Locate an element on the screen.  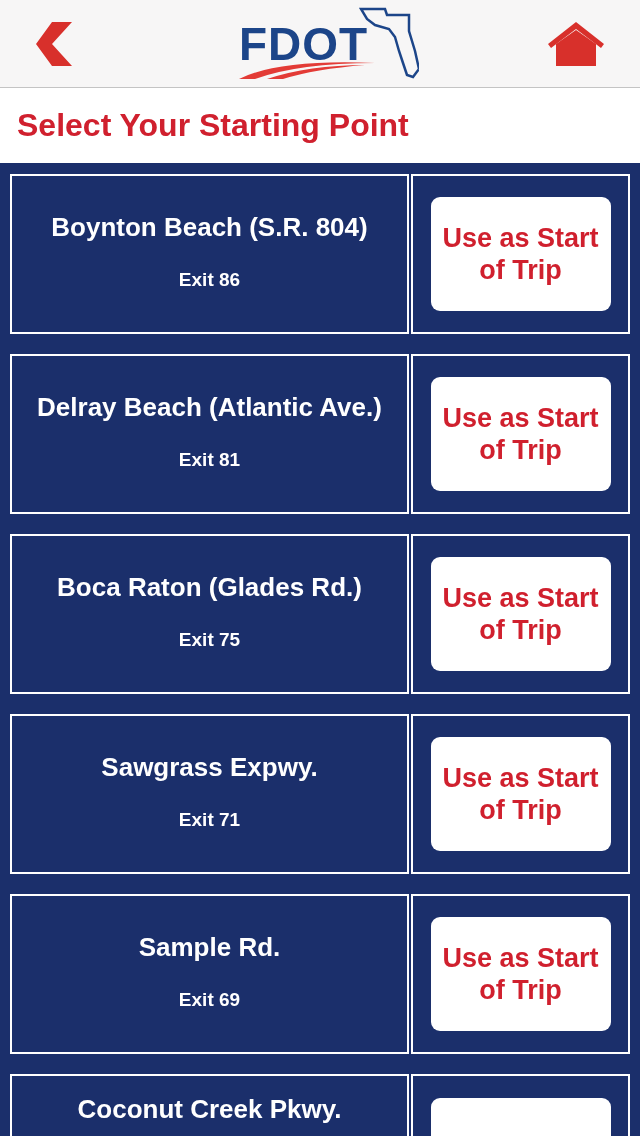
exit-number: Exit 71 is located at coordinates (209, 819).